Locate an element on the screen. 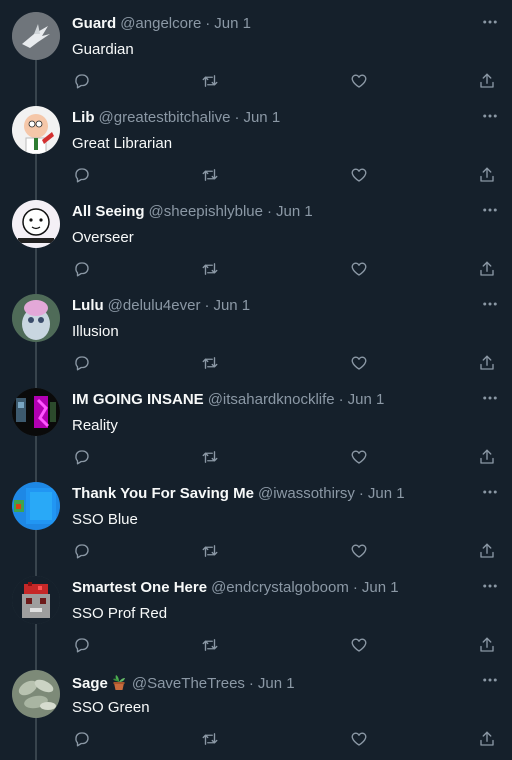  display-name: Lib is located at coordinates (83, 117).